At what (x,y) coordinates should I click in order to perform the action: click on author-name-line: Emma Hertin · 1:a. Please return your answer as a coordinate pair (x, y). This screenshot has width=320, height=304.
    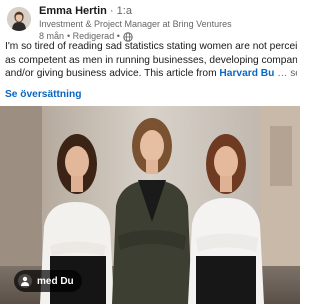
    Looking at the image, I should click on (169, 11).